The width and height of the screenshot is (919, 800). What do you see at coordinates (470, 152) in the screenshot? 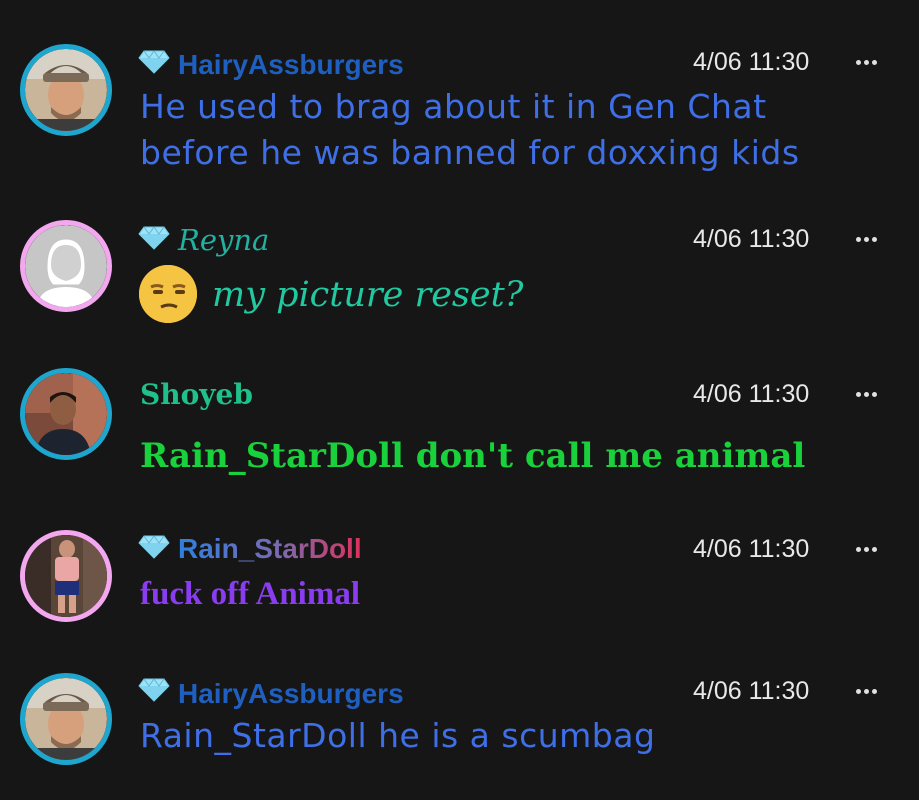
I see `message-line: before he was banned for doxxing kids` at bounding box center [470, 152].